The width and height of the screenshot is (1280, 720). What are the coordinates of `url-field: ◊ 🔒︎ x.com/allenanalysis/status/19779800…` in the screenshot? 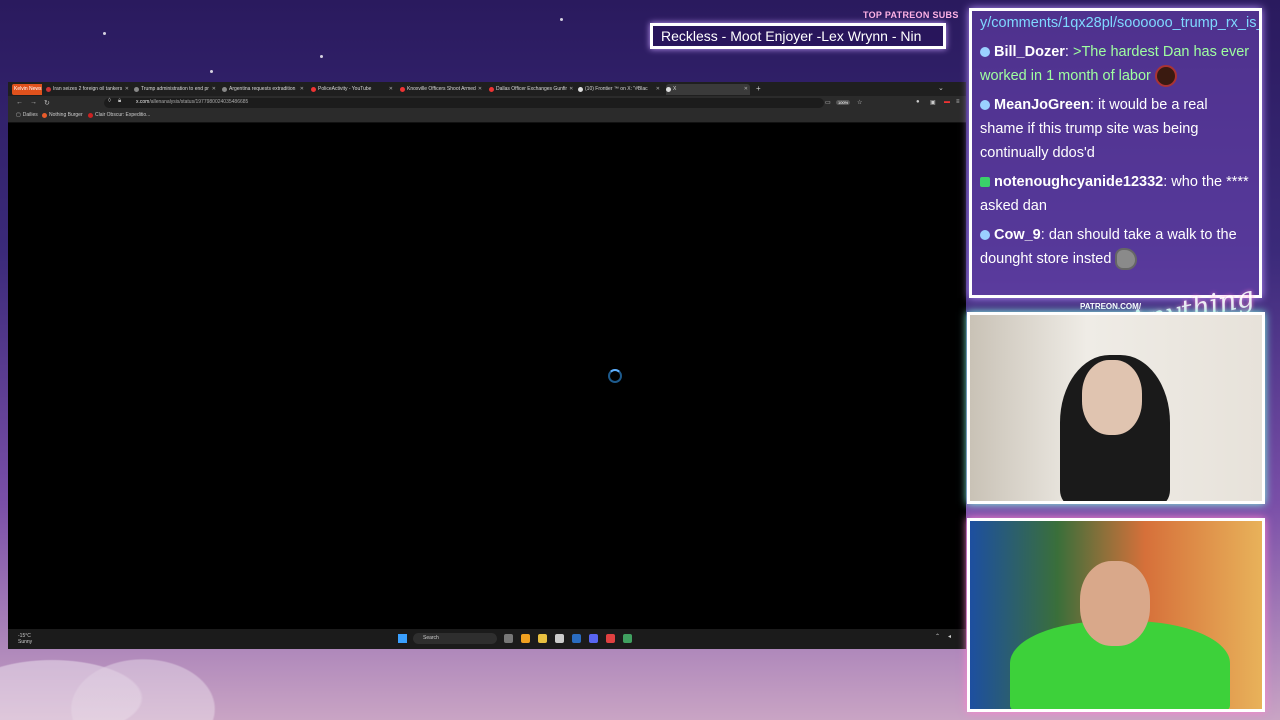 It's located at (464, 103).